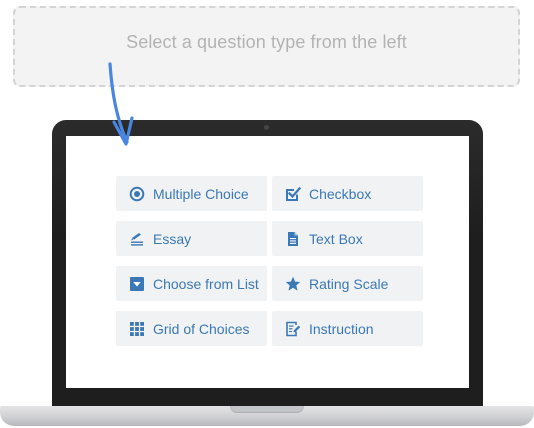 This screenshot has width=534, height=428. I want to click on checkbox-icon, so click(293, 194).